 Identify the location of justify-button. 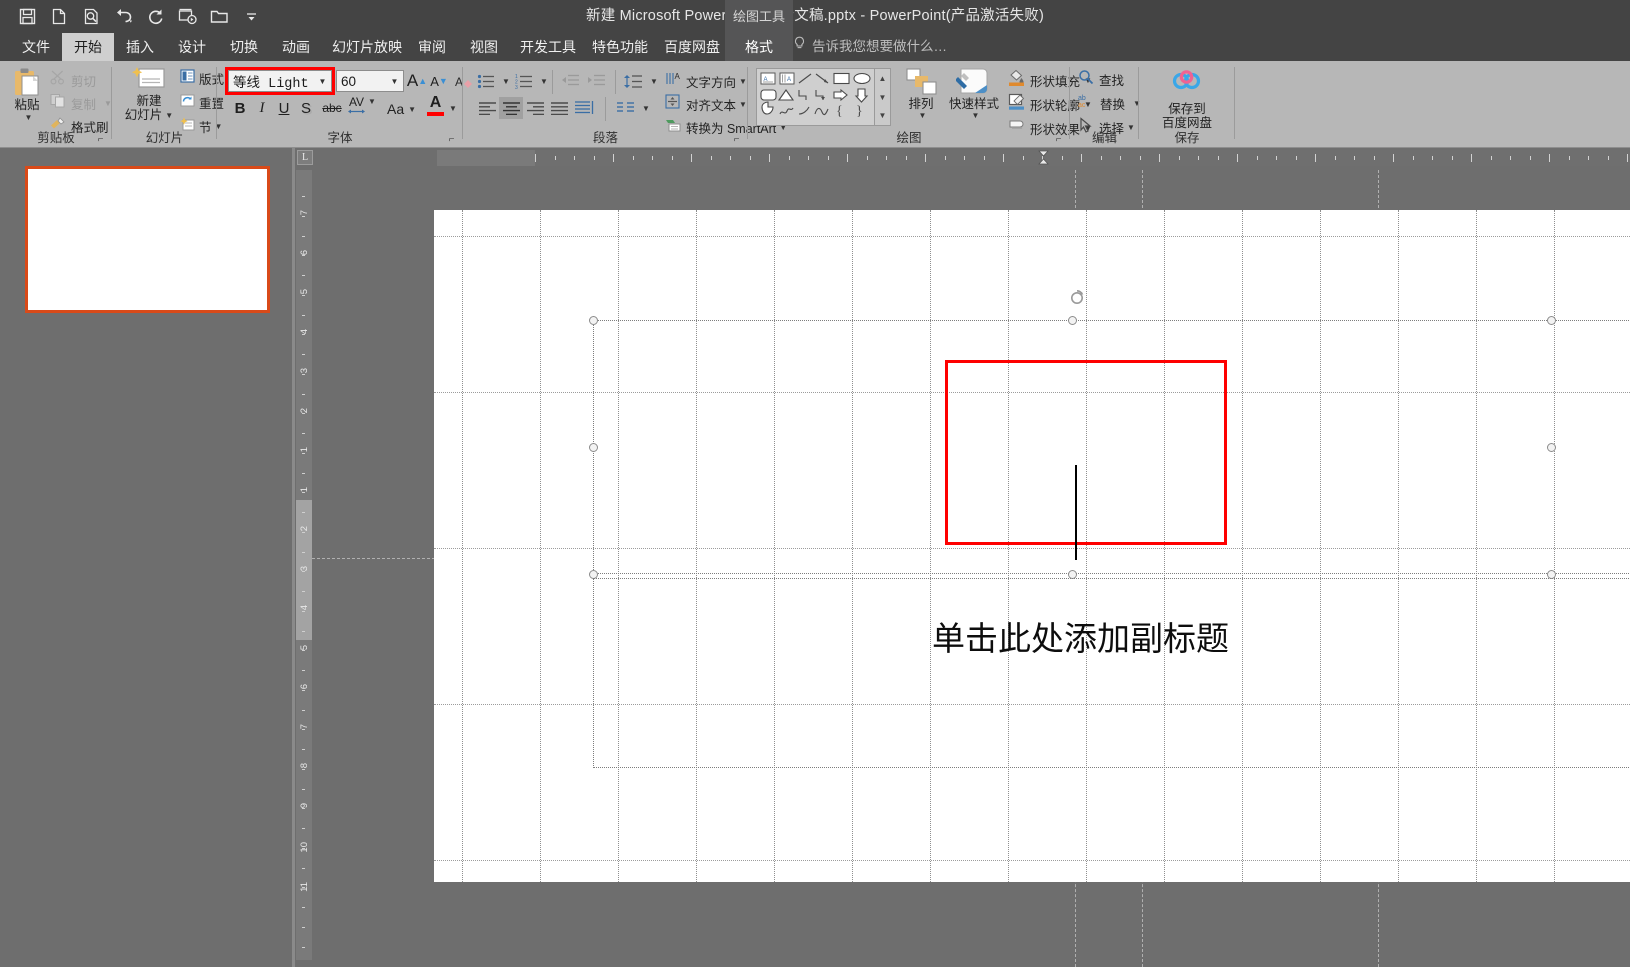
(559, 108).